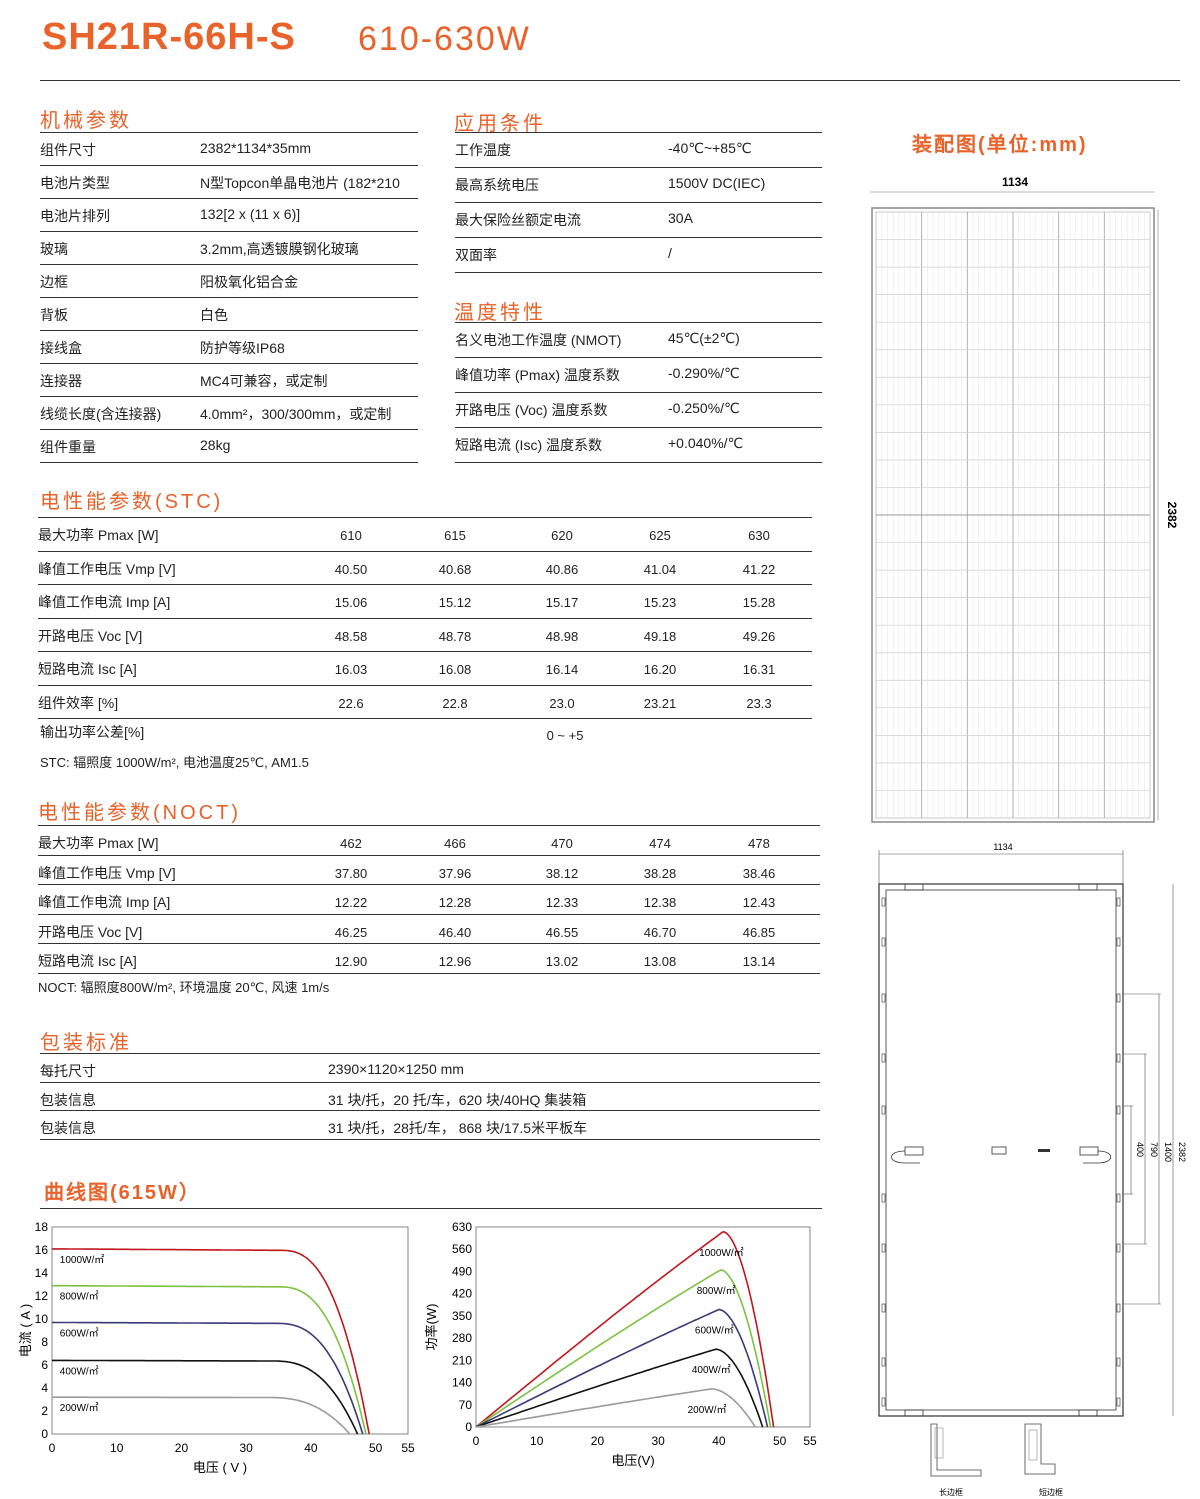 The height and width of the screenshot is (1499, 1200). Describe the element at coordinates (220, 1467) in the screenshot. I see `x-axis-label: 电压 ( V )` at that location.